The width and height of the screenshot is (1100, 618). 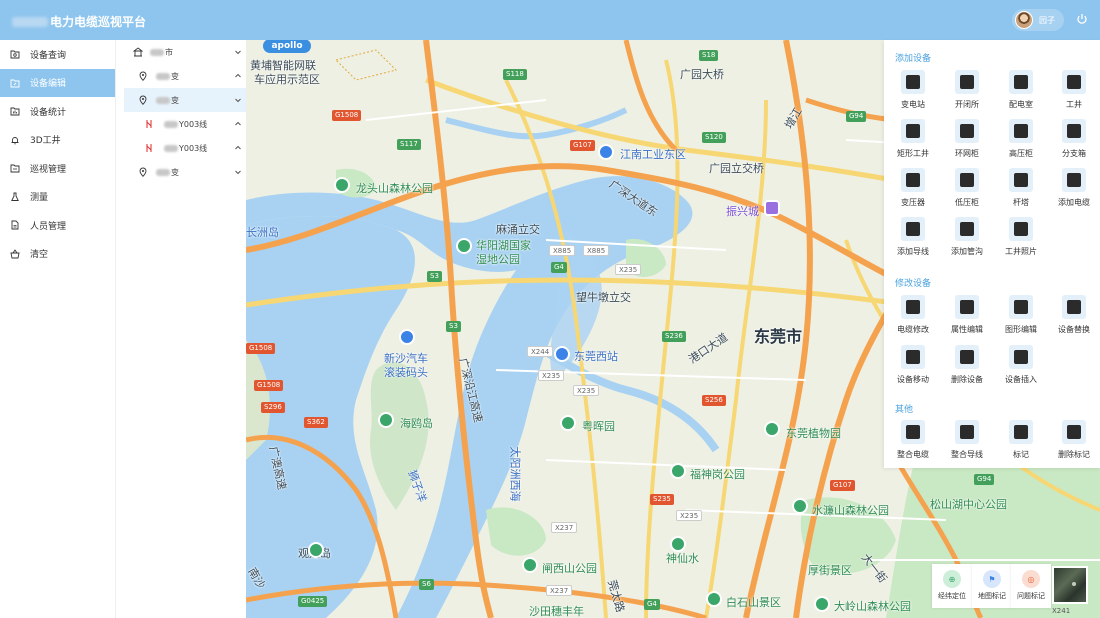 What do you see at coordinates (1021, 192) in the screenshot?
I see `tool-tower-button: 杆塔` at bounding box center [1021, 192].